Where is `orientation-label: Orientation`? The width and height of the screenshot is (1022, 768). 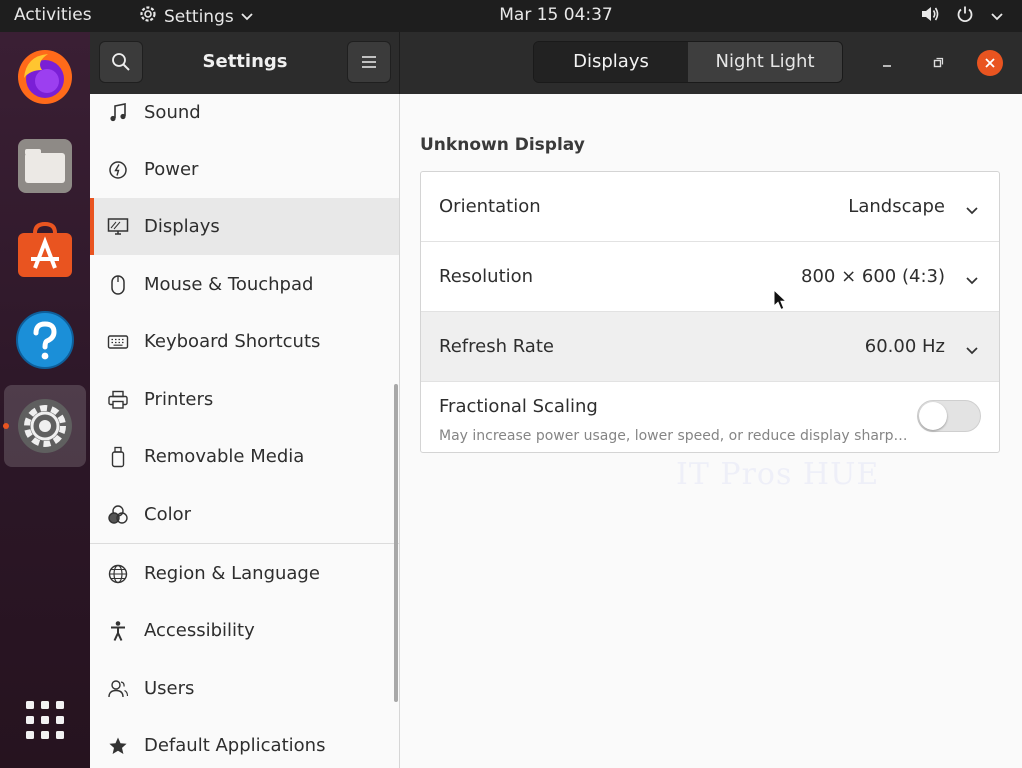 orientation-label: Orientation is located at coordinates (490, 206).